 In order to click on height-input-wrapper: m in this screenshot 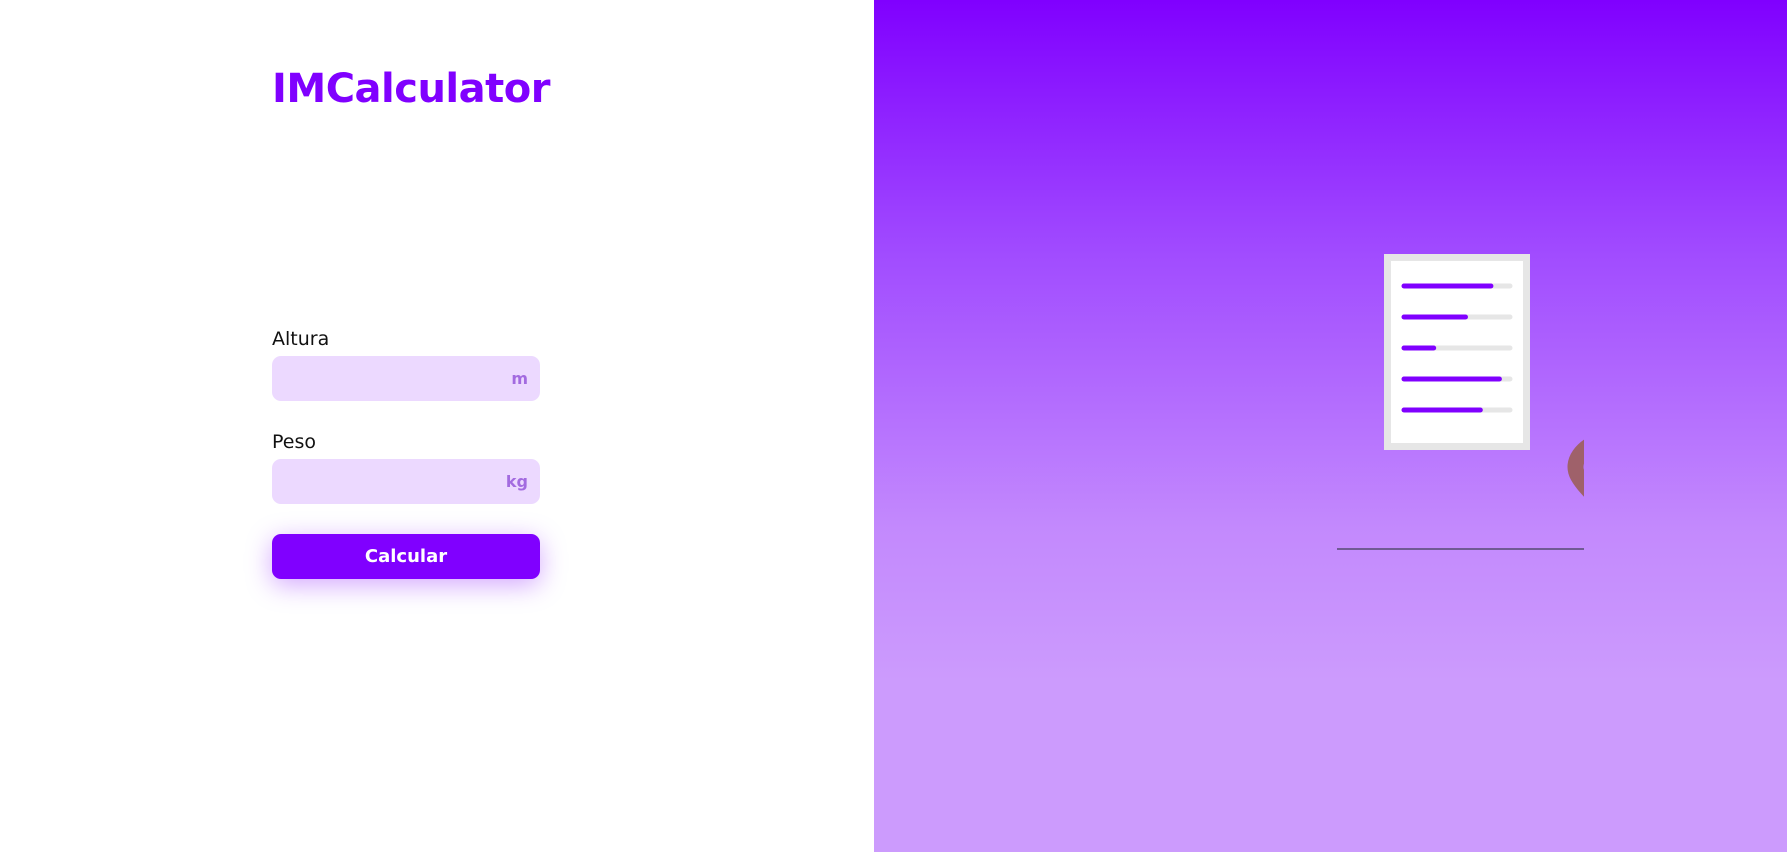, I will do `click(406, 378)`.